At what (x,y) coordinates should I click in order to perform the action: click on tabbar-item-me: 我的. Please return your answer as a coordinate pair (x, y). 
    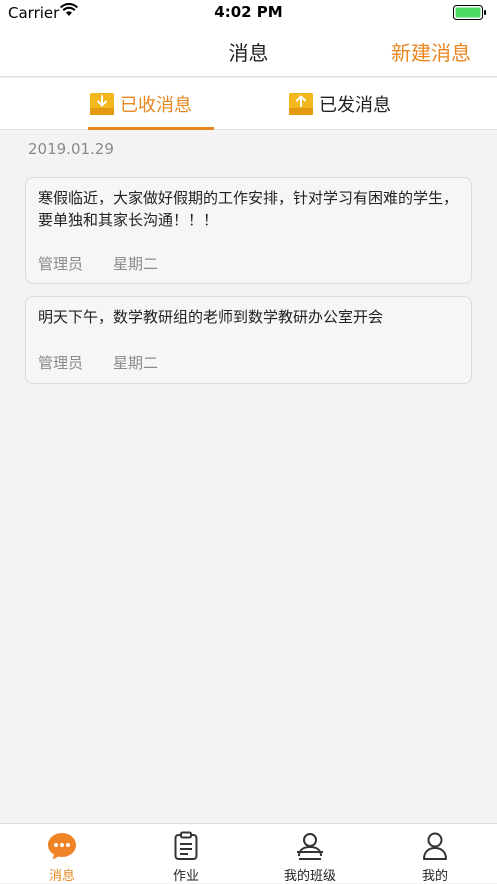
    Looking at the image, I should click on (435, 854).